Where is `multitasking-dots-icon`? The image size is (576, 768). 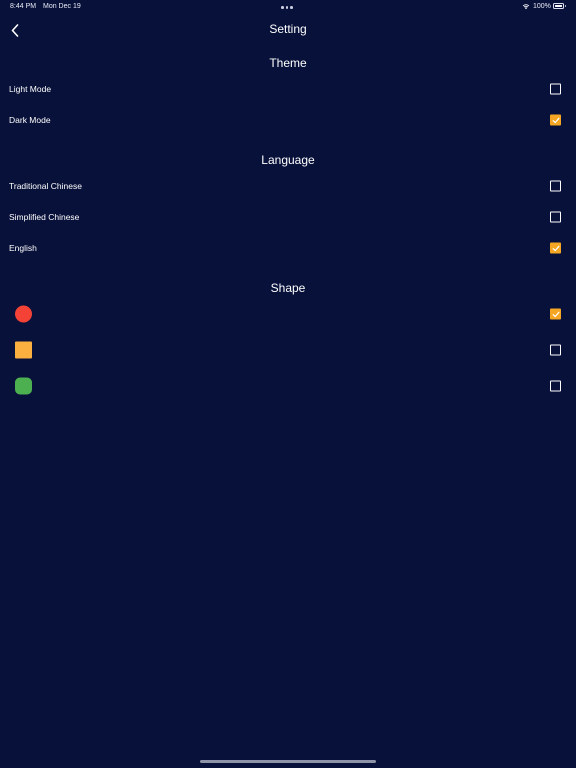 multitasking-dots-icon is located at coordinates (287, 7).